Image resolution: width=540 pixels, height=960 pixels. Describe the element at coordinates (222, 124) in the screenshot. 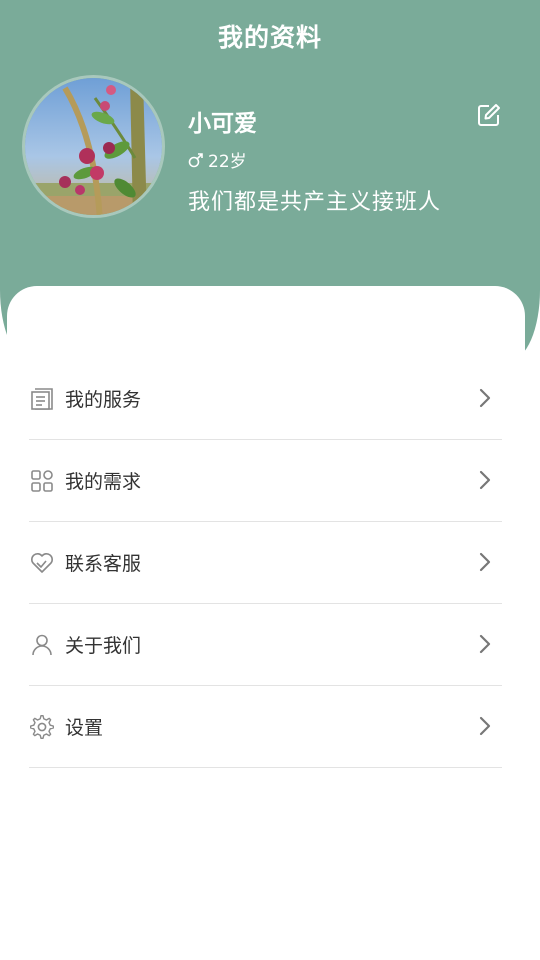

I see `profile-name: 小可爱` at that location.